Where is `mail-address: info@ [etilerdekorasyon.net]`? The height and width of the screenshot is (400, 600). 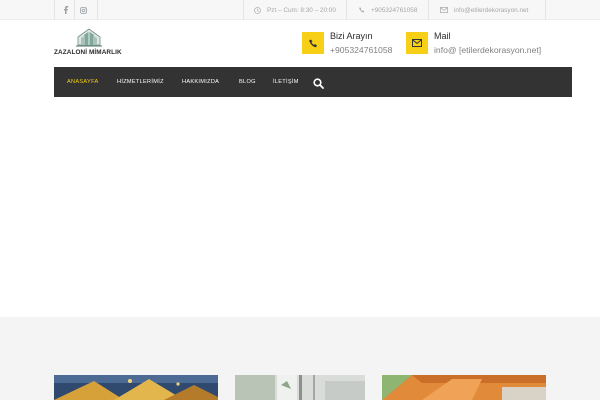 mail-address: info@ [etilerdekorasyon.net] is located at coordinates (487, 50).